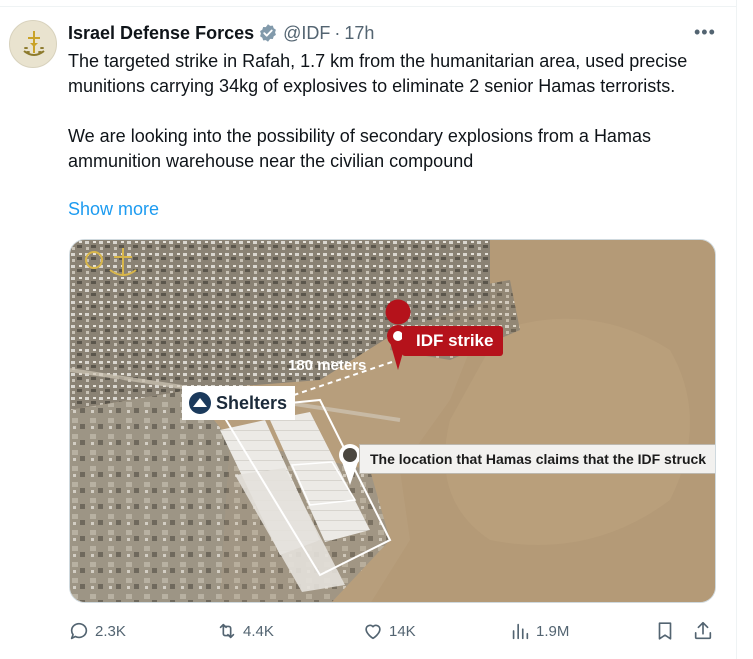 This screenshot has height=659, width=753. I want to click on timestamp: 17h, so click(359, 33).